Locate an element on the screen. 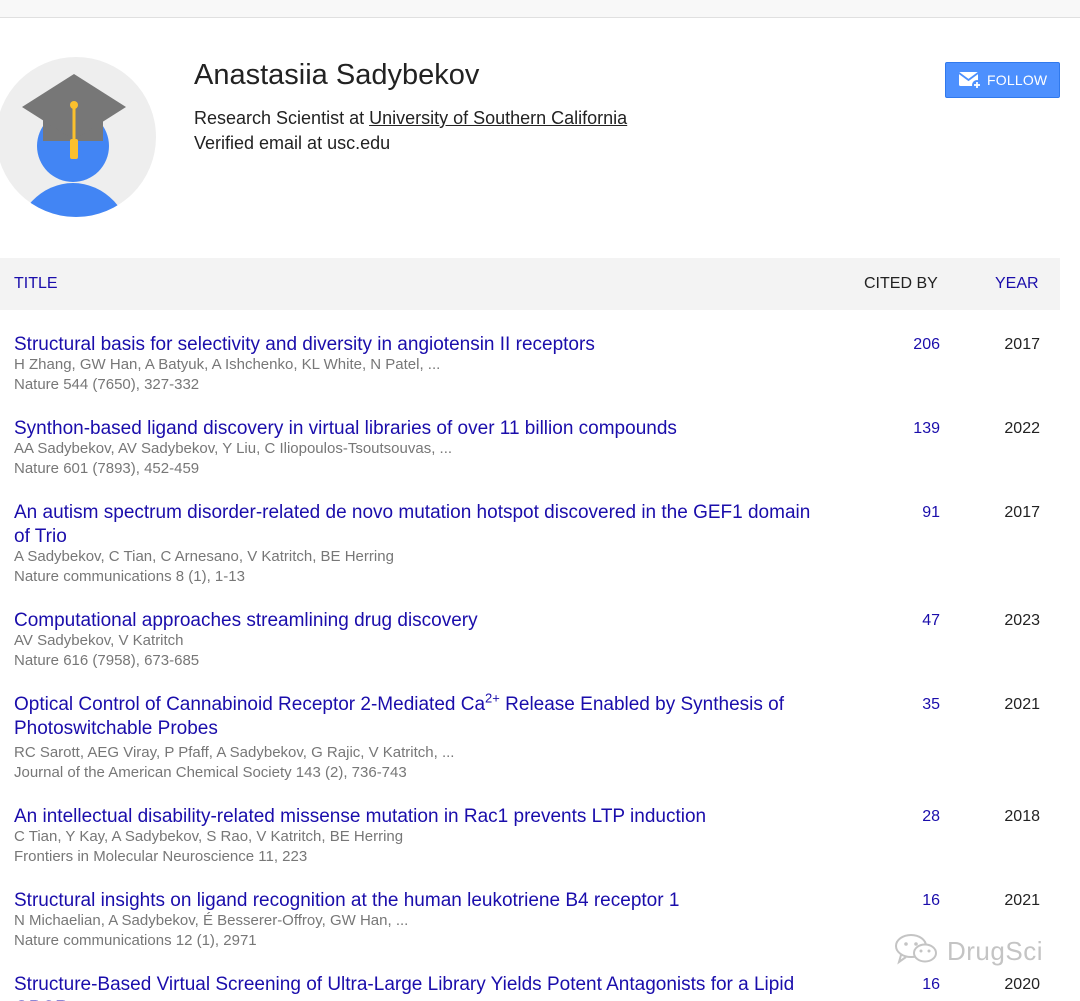 The height and width of the screenshot is (1001, 1080). cited-by-count: 206 is located at coordinates (910, 345).